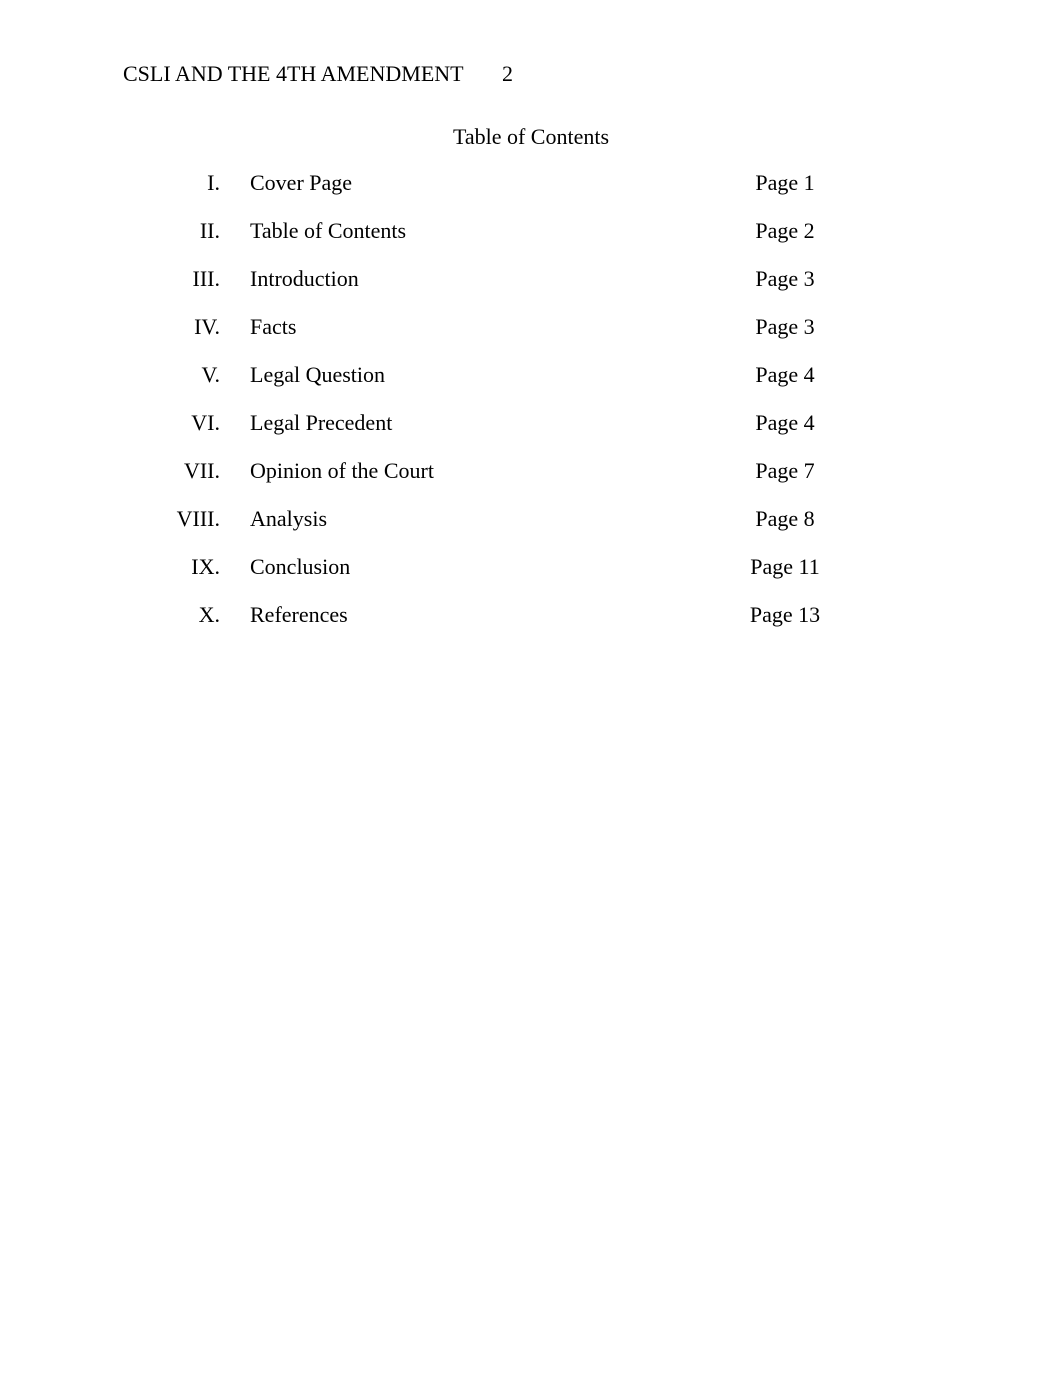 The image size is (1062, 1376). Describe the element at coordinates (209, 230) in the screenshot. I see `toc-entry-numeral: II.` at that location.